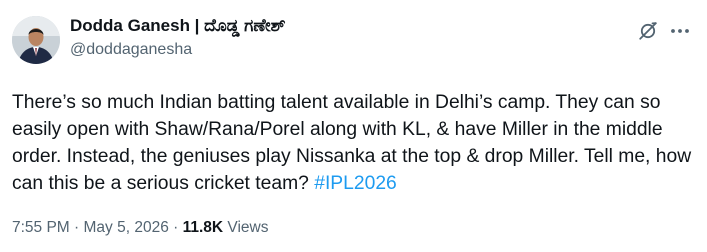  I want to click on tweet-date: May 5, 2026, so click(126, 227).